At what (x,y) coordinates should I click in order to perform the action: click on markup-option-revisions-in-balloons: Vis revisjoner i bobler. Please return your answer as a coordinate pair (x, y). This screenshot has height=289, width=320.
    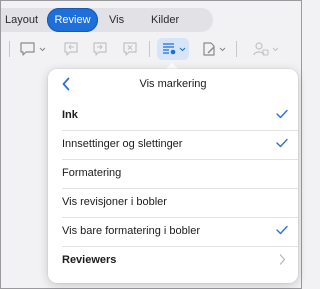
    Looking at the image, I should click on (180, 202).